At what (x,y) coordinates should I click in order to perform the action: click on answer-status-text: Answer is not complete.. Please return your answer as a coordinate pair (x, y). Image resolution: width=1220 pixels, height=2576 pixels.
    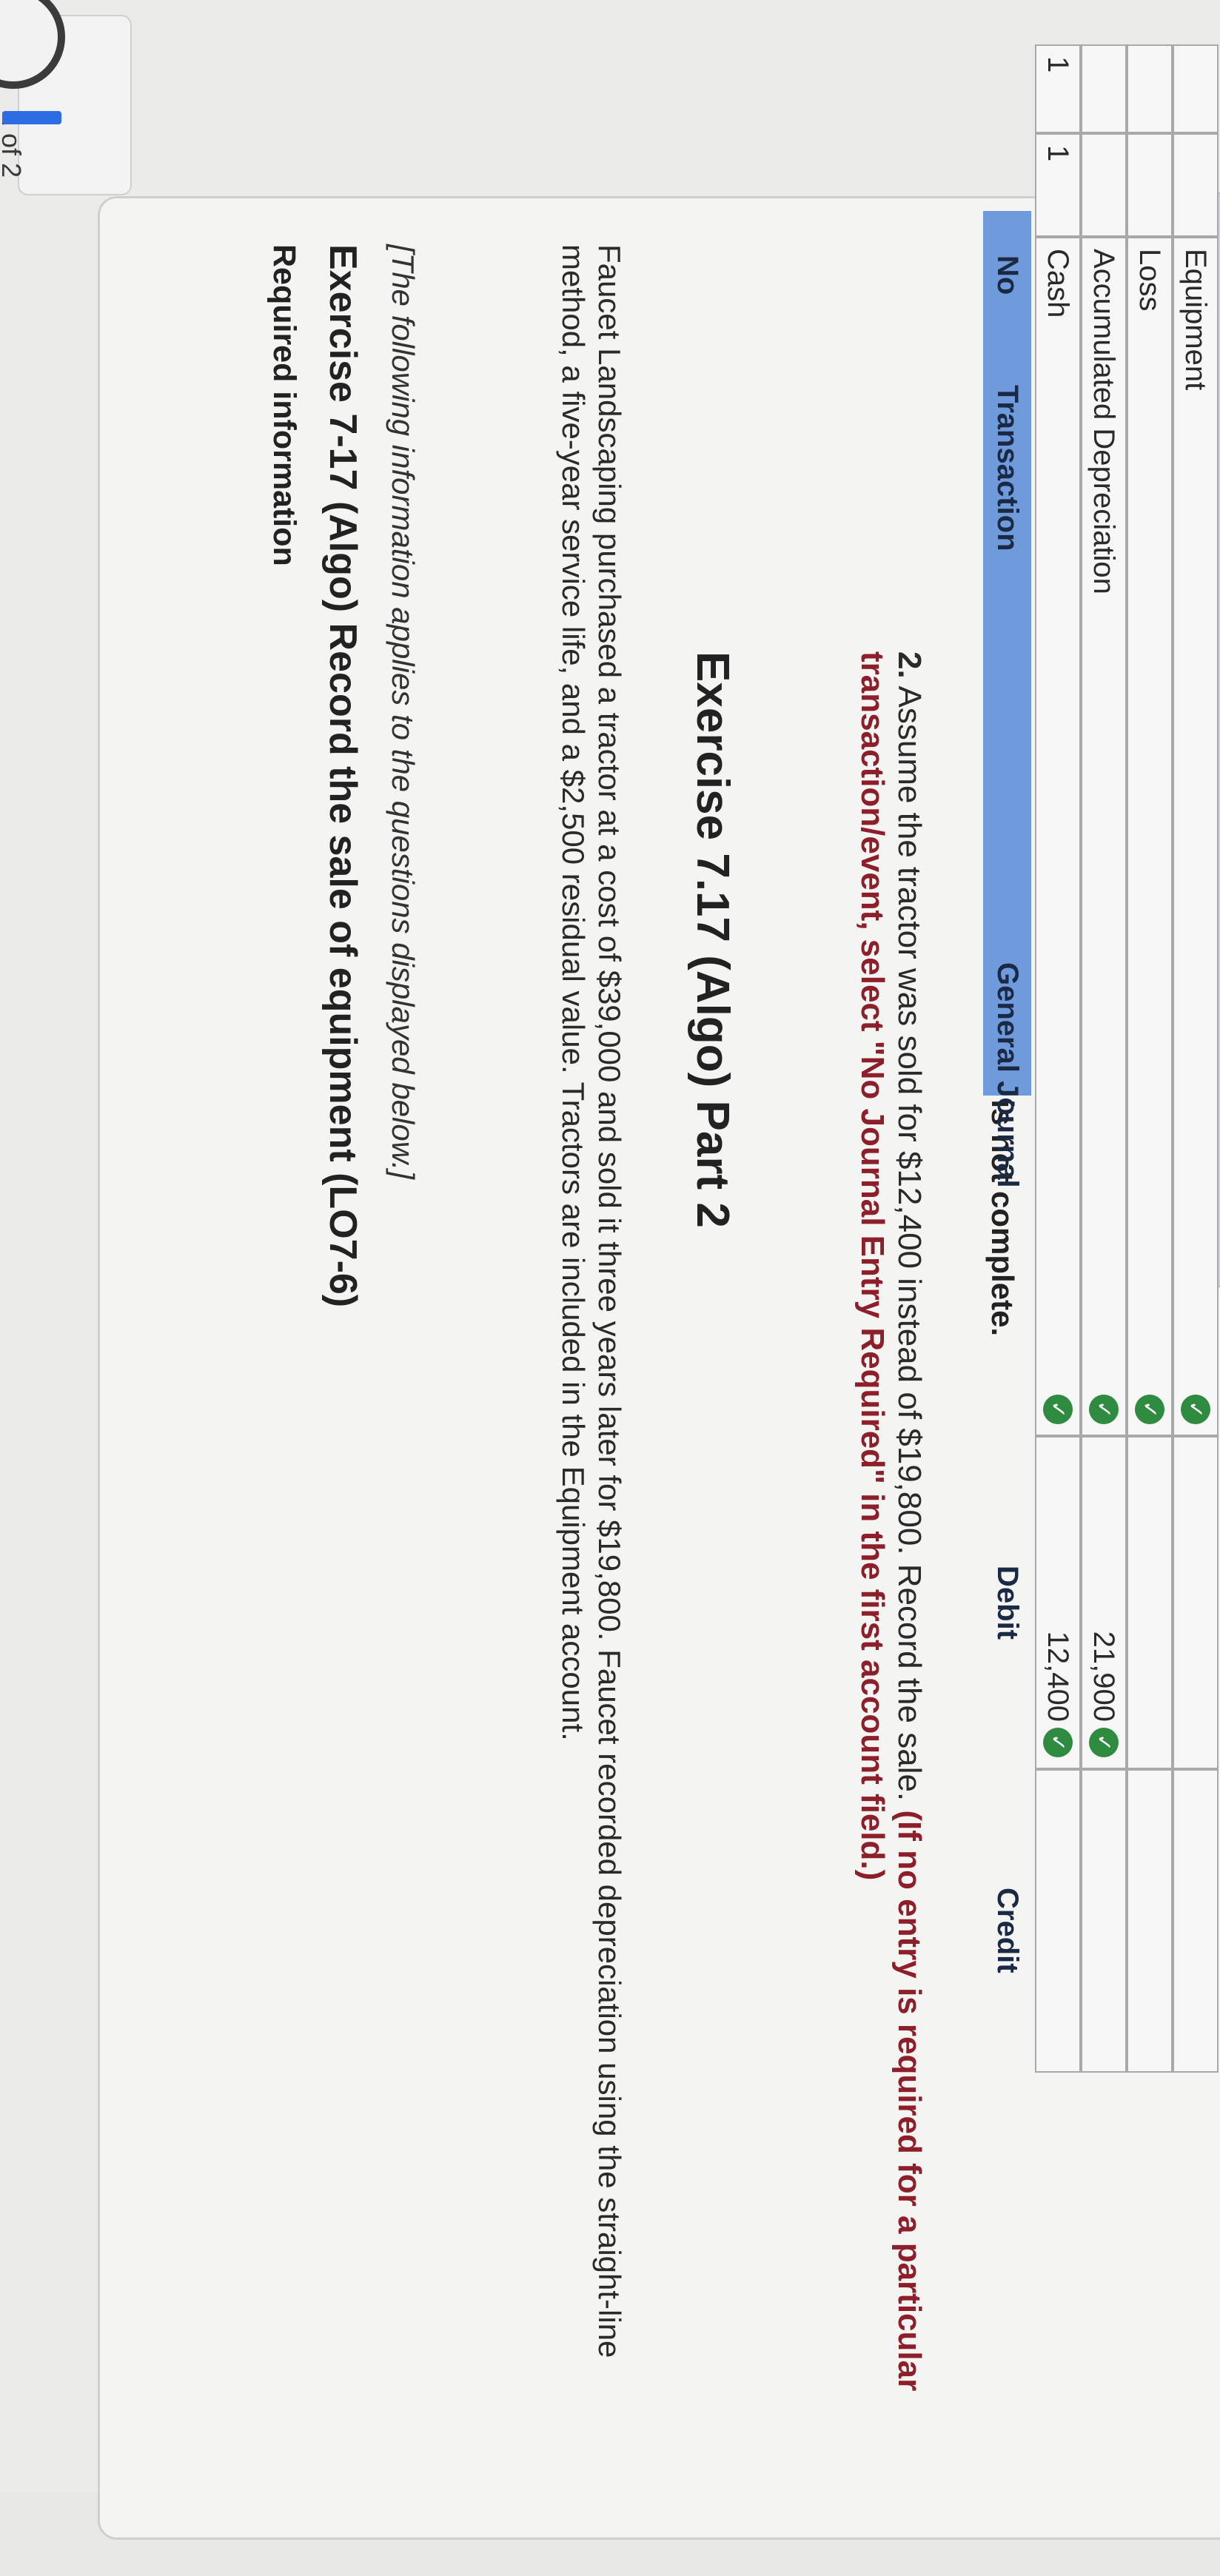
    Looking at the image, I should click on (1003, 1158).